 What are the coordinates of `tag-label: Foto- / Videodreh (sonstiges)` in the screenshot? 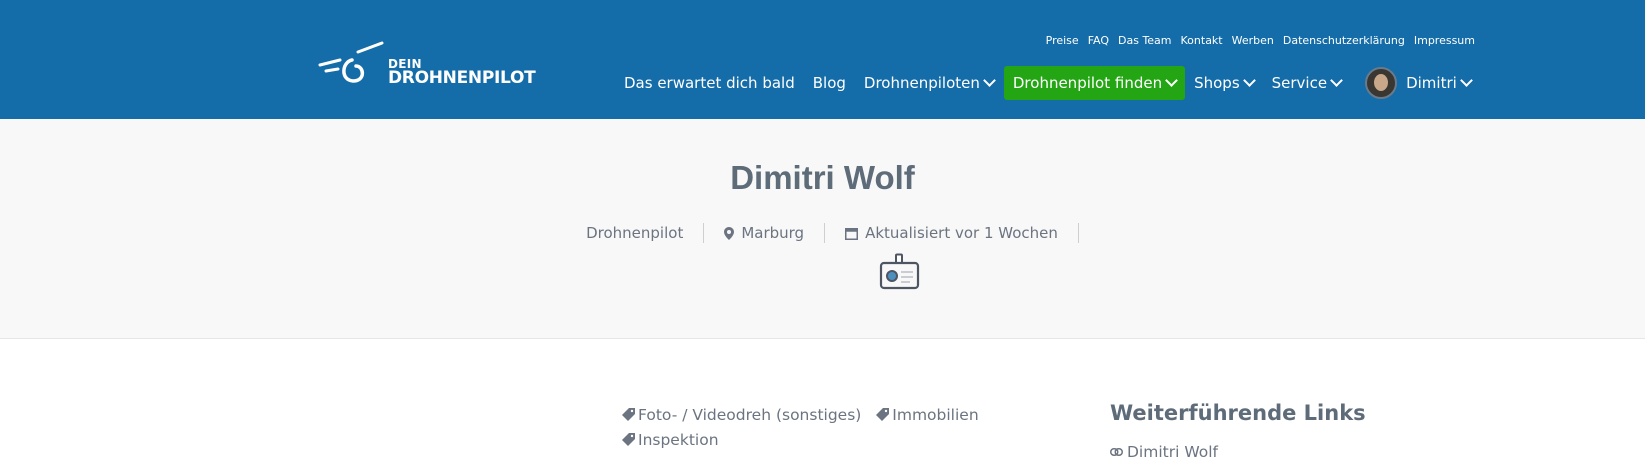 It's located at (750, 415).